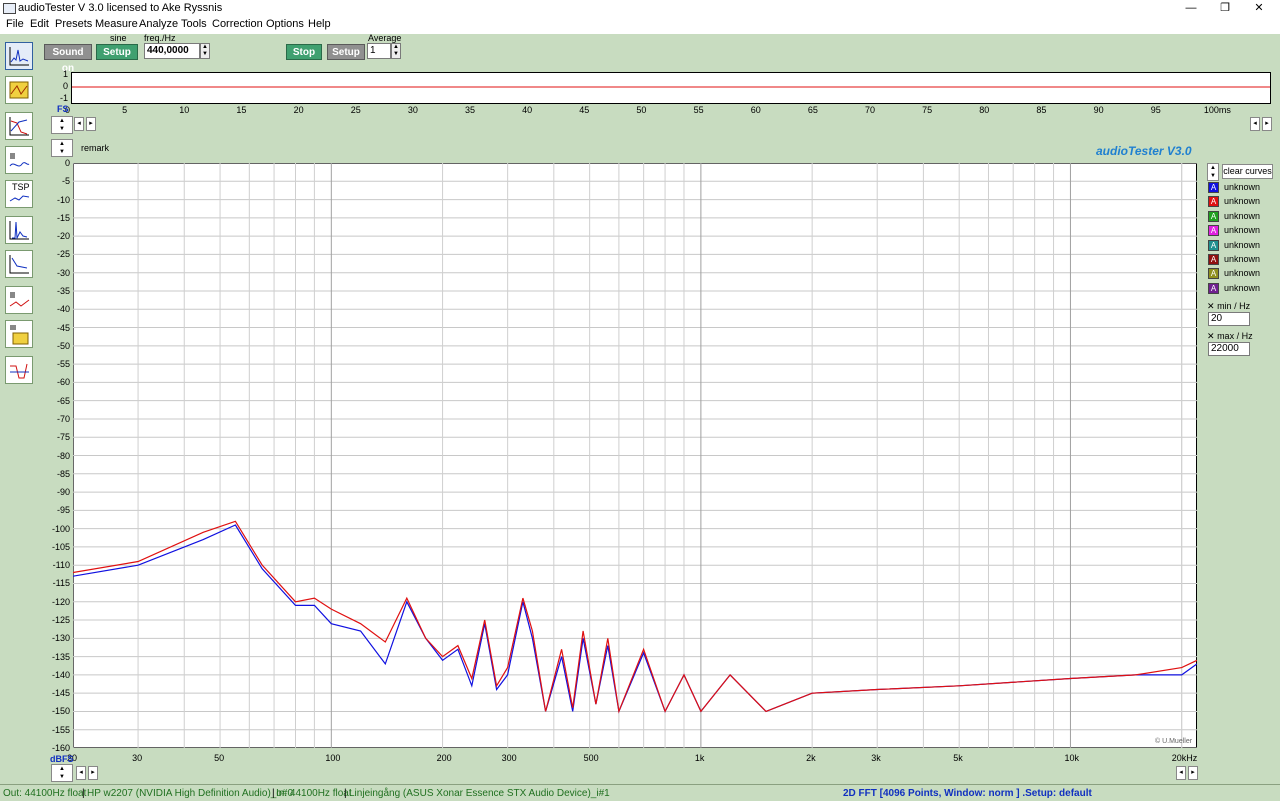 This screenshot has height=801, width=1280. I want to click on y-tick-label: -105, so click(60, 546).